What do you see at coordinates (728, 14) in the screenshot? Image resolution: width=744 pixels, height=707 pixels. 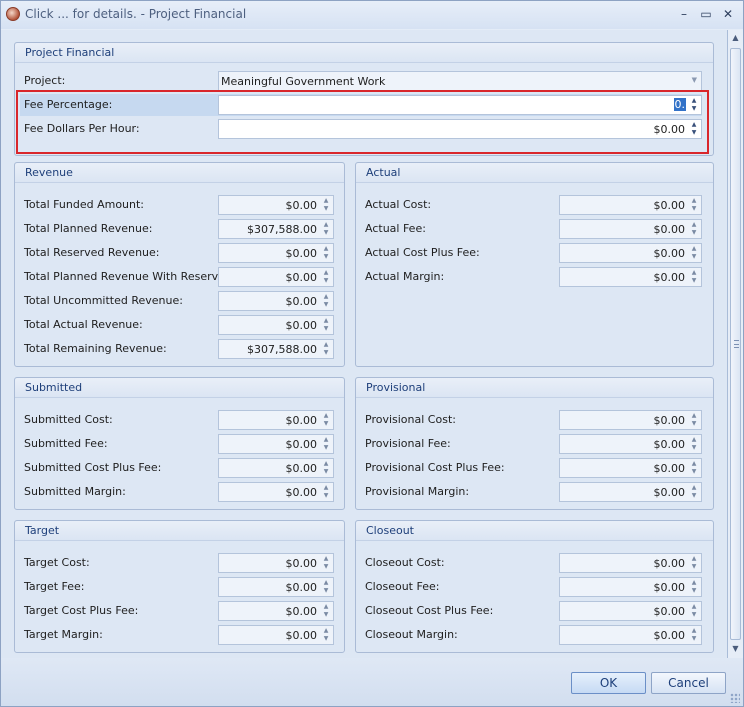 I see `close-button: ✕` at bounding box center [728, 14].